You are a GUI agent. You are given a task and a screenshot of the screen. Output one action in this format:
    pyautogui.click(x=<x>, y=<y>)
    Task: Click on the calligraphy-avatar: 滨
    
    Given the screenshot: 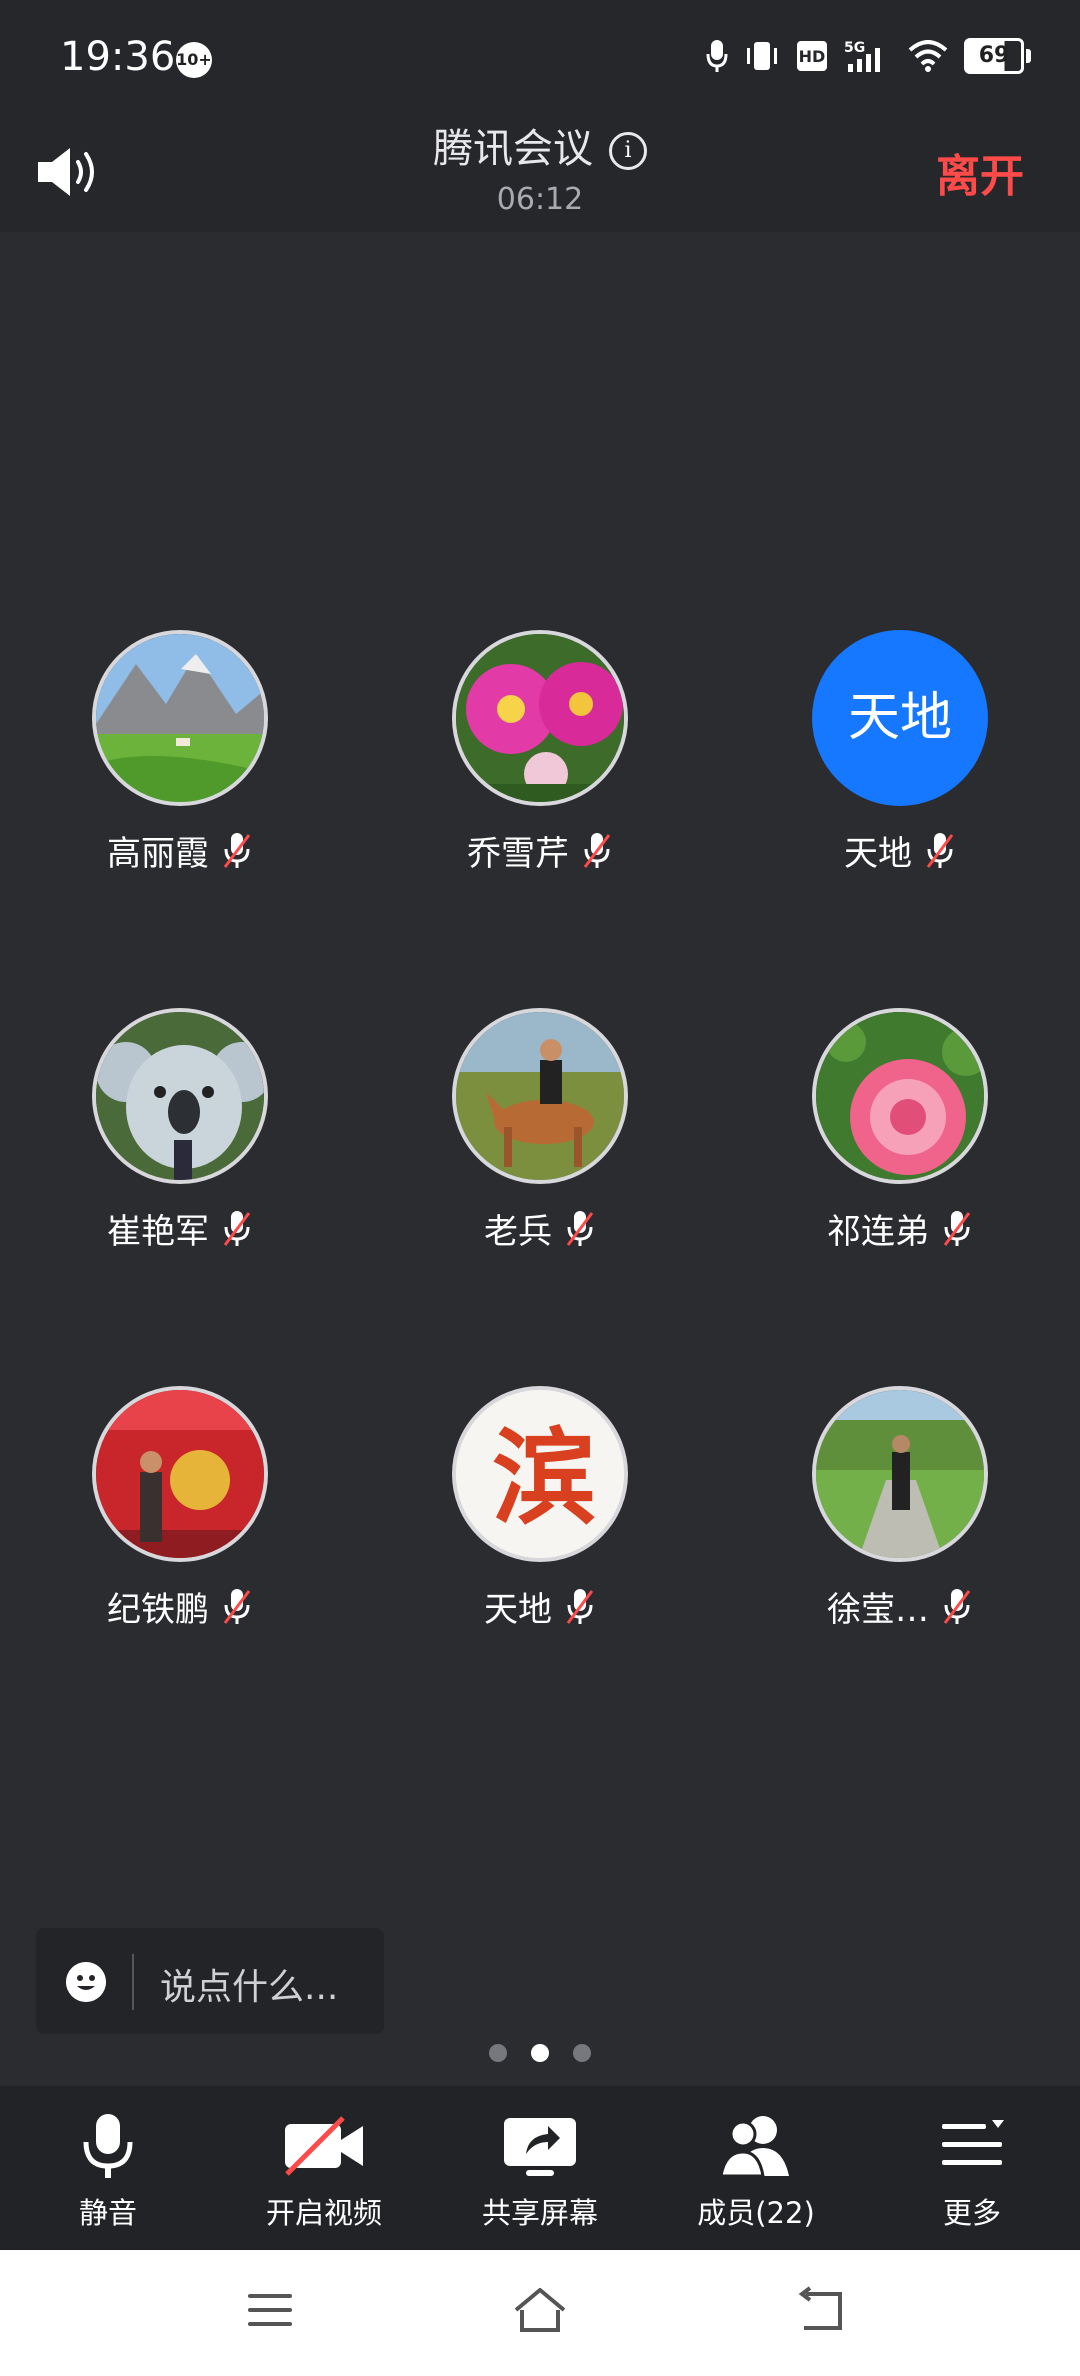 What is the action you would take?
    pyautogui.click(x=540, y=1474)
    